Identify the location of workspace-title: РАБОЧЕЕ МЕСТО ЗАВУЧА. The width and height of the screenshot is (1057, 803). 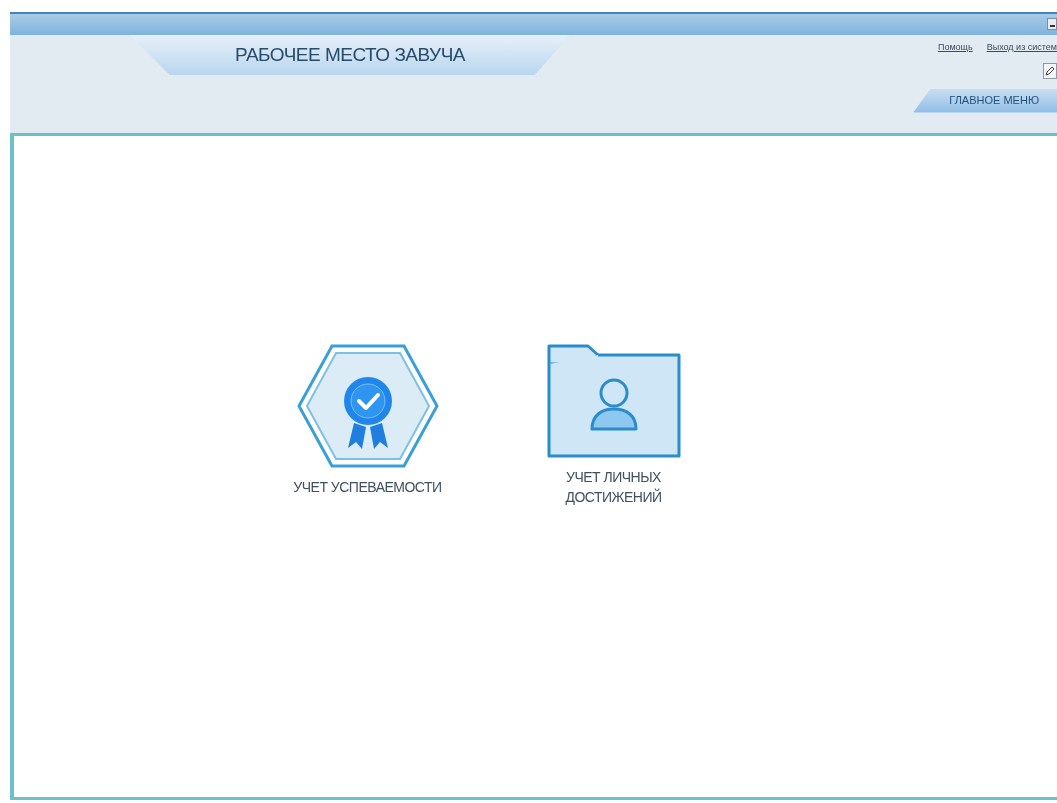
(350, 54).